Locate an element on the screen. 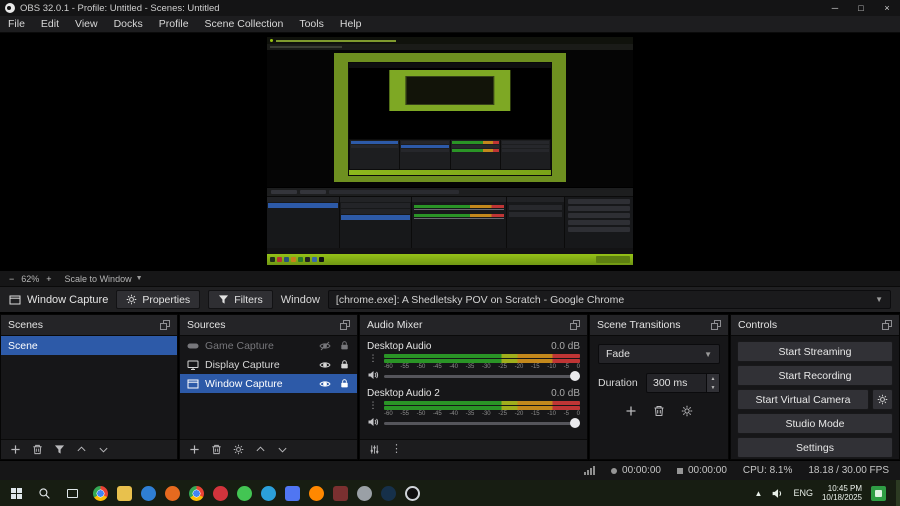 This screenshot has width=900, height=506. spin-down-icon: ▼ is located at coordinates (713, 387).